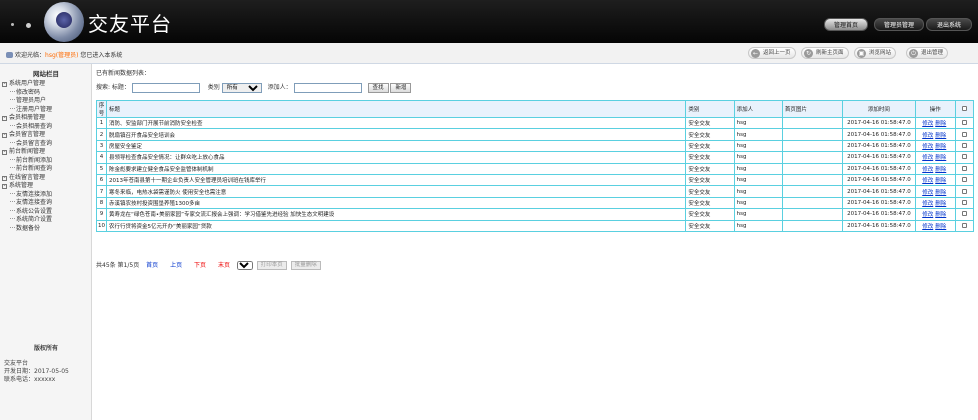 Image resolution: width=978 pixels, height=420 pixels. Describe the element at coordinates (101, 214) in the screenshot. I see `row-no: 9` at that location.